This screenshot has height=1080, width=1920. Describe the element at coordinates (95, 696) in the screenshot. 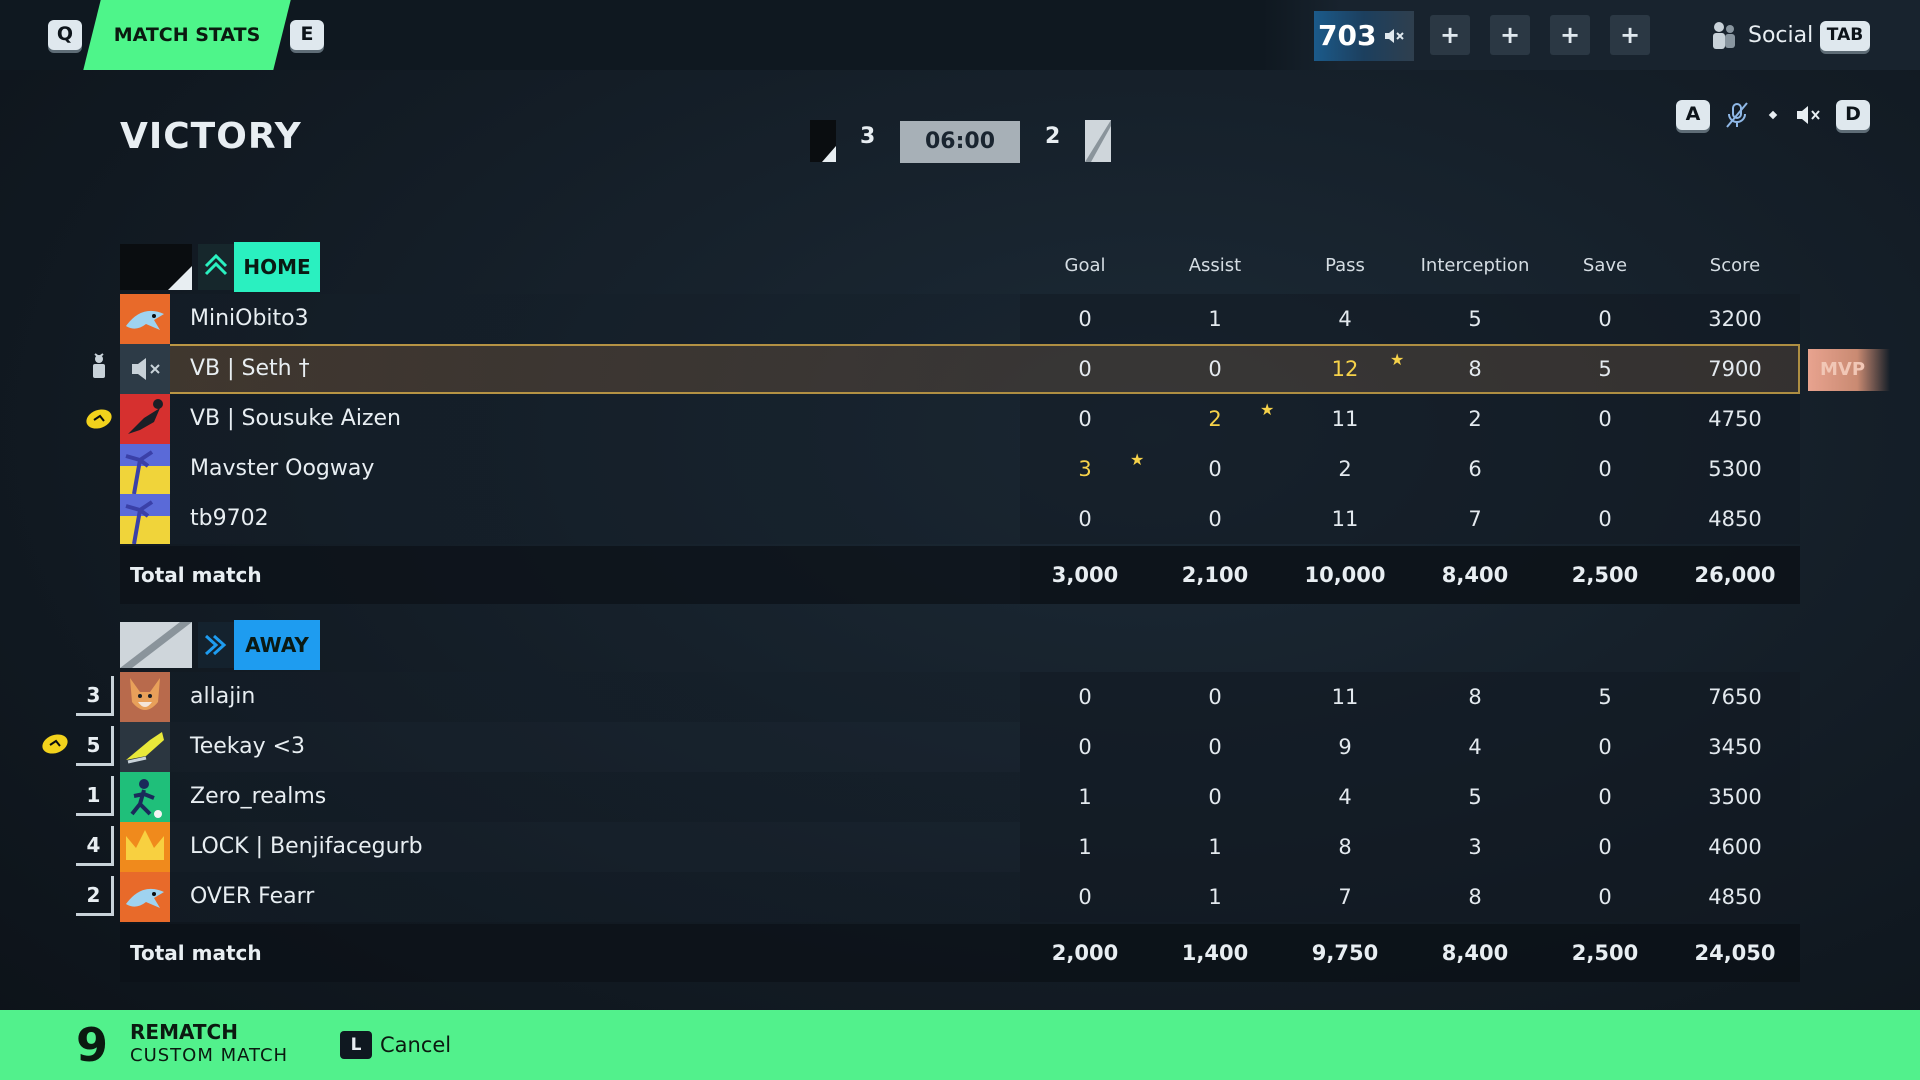

I see `rank-badge: 3` at that location.